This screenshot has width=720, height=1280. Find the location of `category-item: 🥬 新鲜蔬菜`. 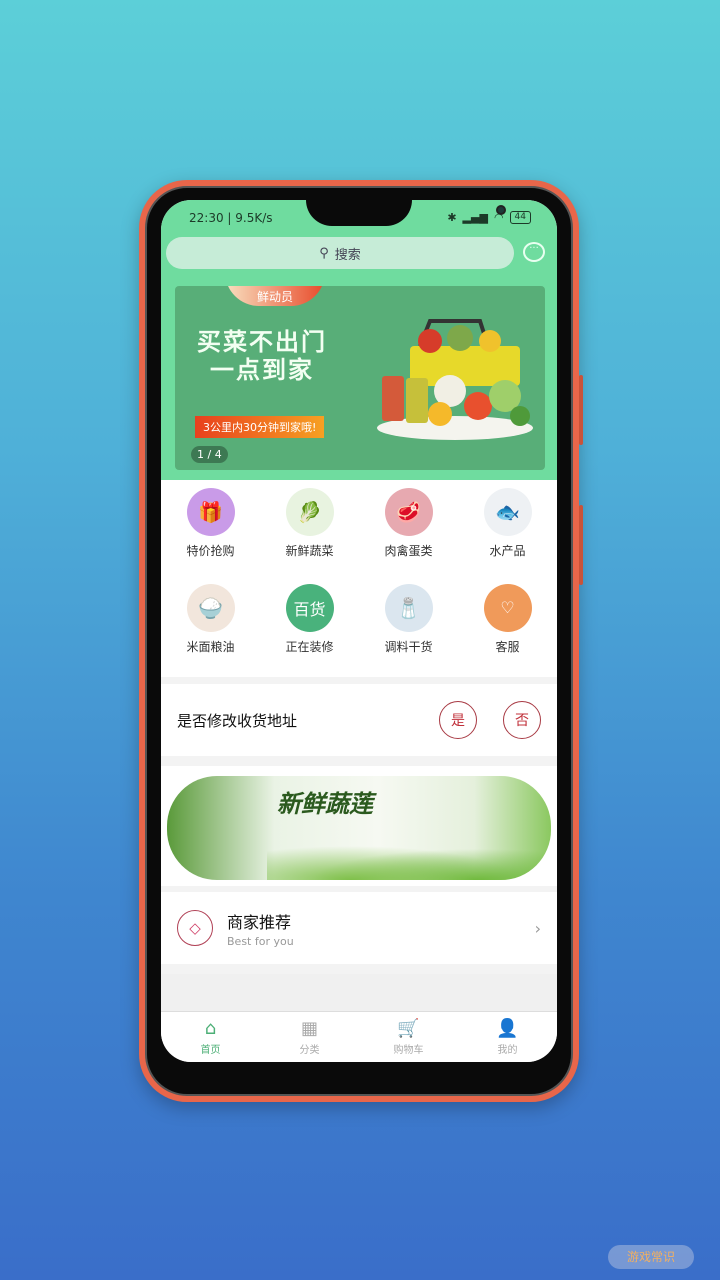

category-item: 🥬 新鲜蔬菜 is located at coordinates (309, 534).